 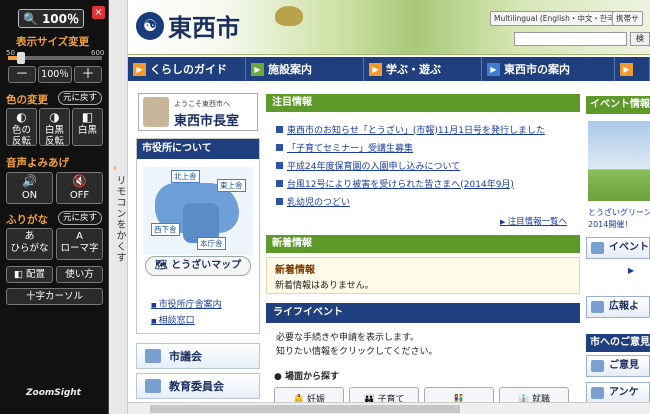 What do you see at coordinates (79, 274) in the screenshot?
I see `usage-button: 使い方` at bounding box center [79, 274].